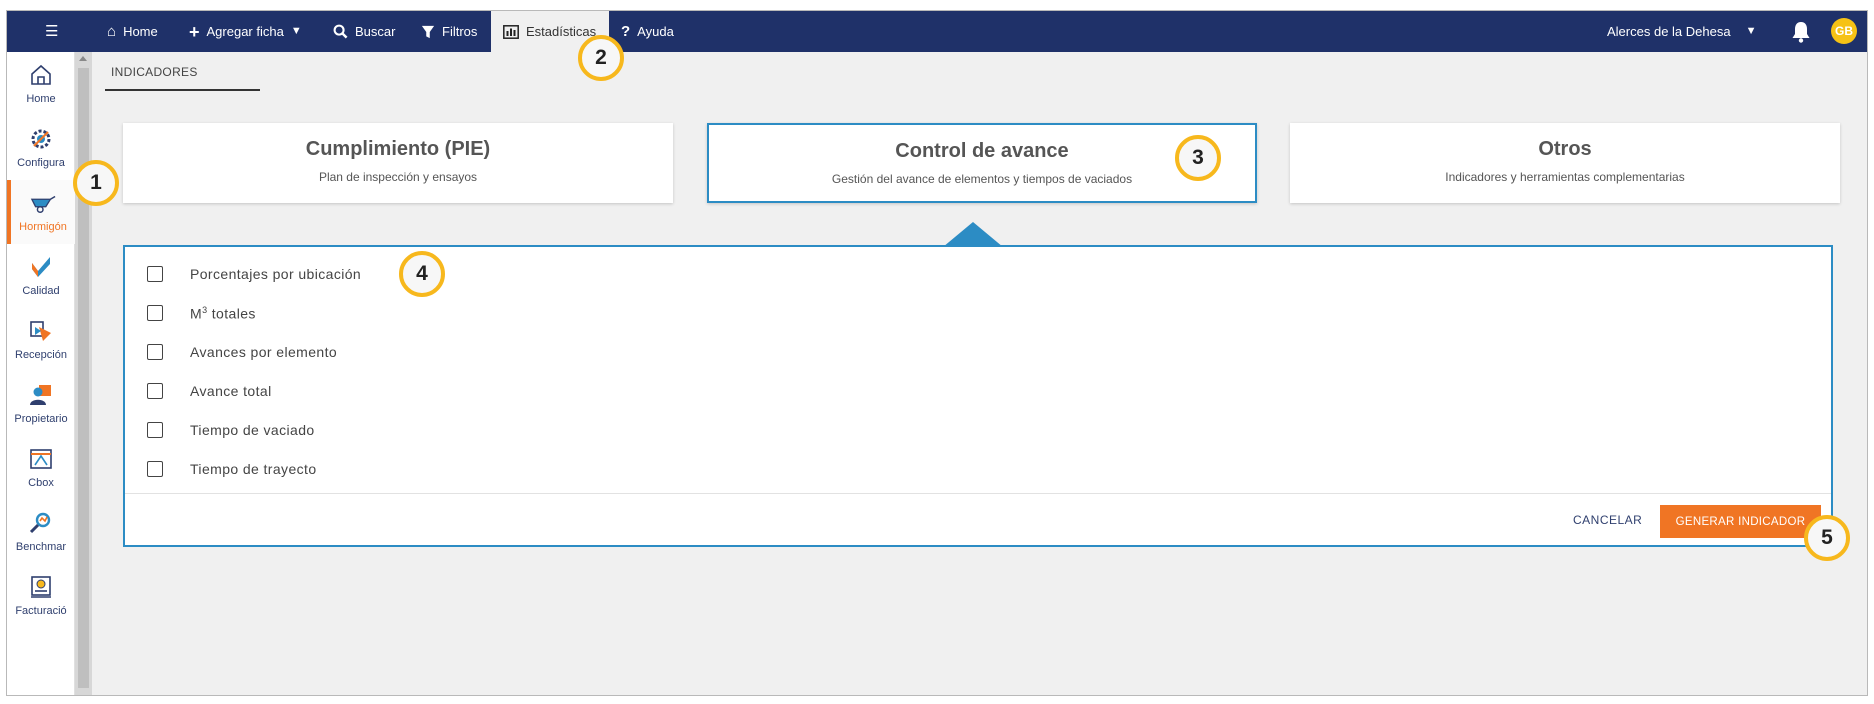  What do you see at coordinates (264, 352) in the screenshot?
I see `option-label: Avances por elemento` at bounding box center [264, 352].